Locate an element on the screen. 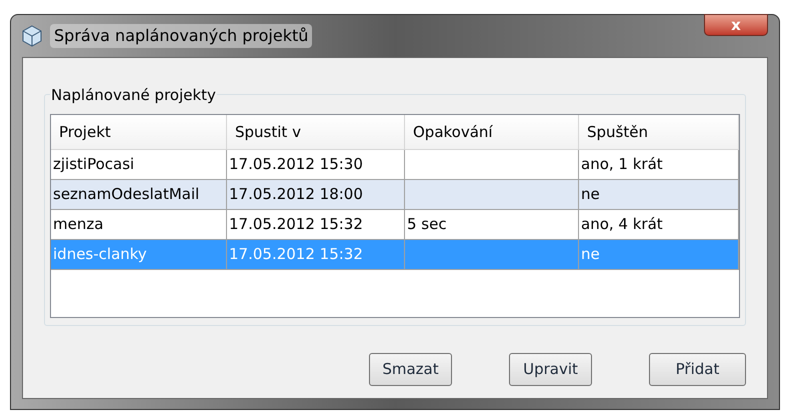 The width and height of the screenshot is (790, 416). close-button: x is located at coordinates (736, 25).